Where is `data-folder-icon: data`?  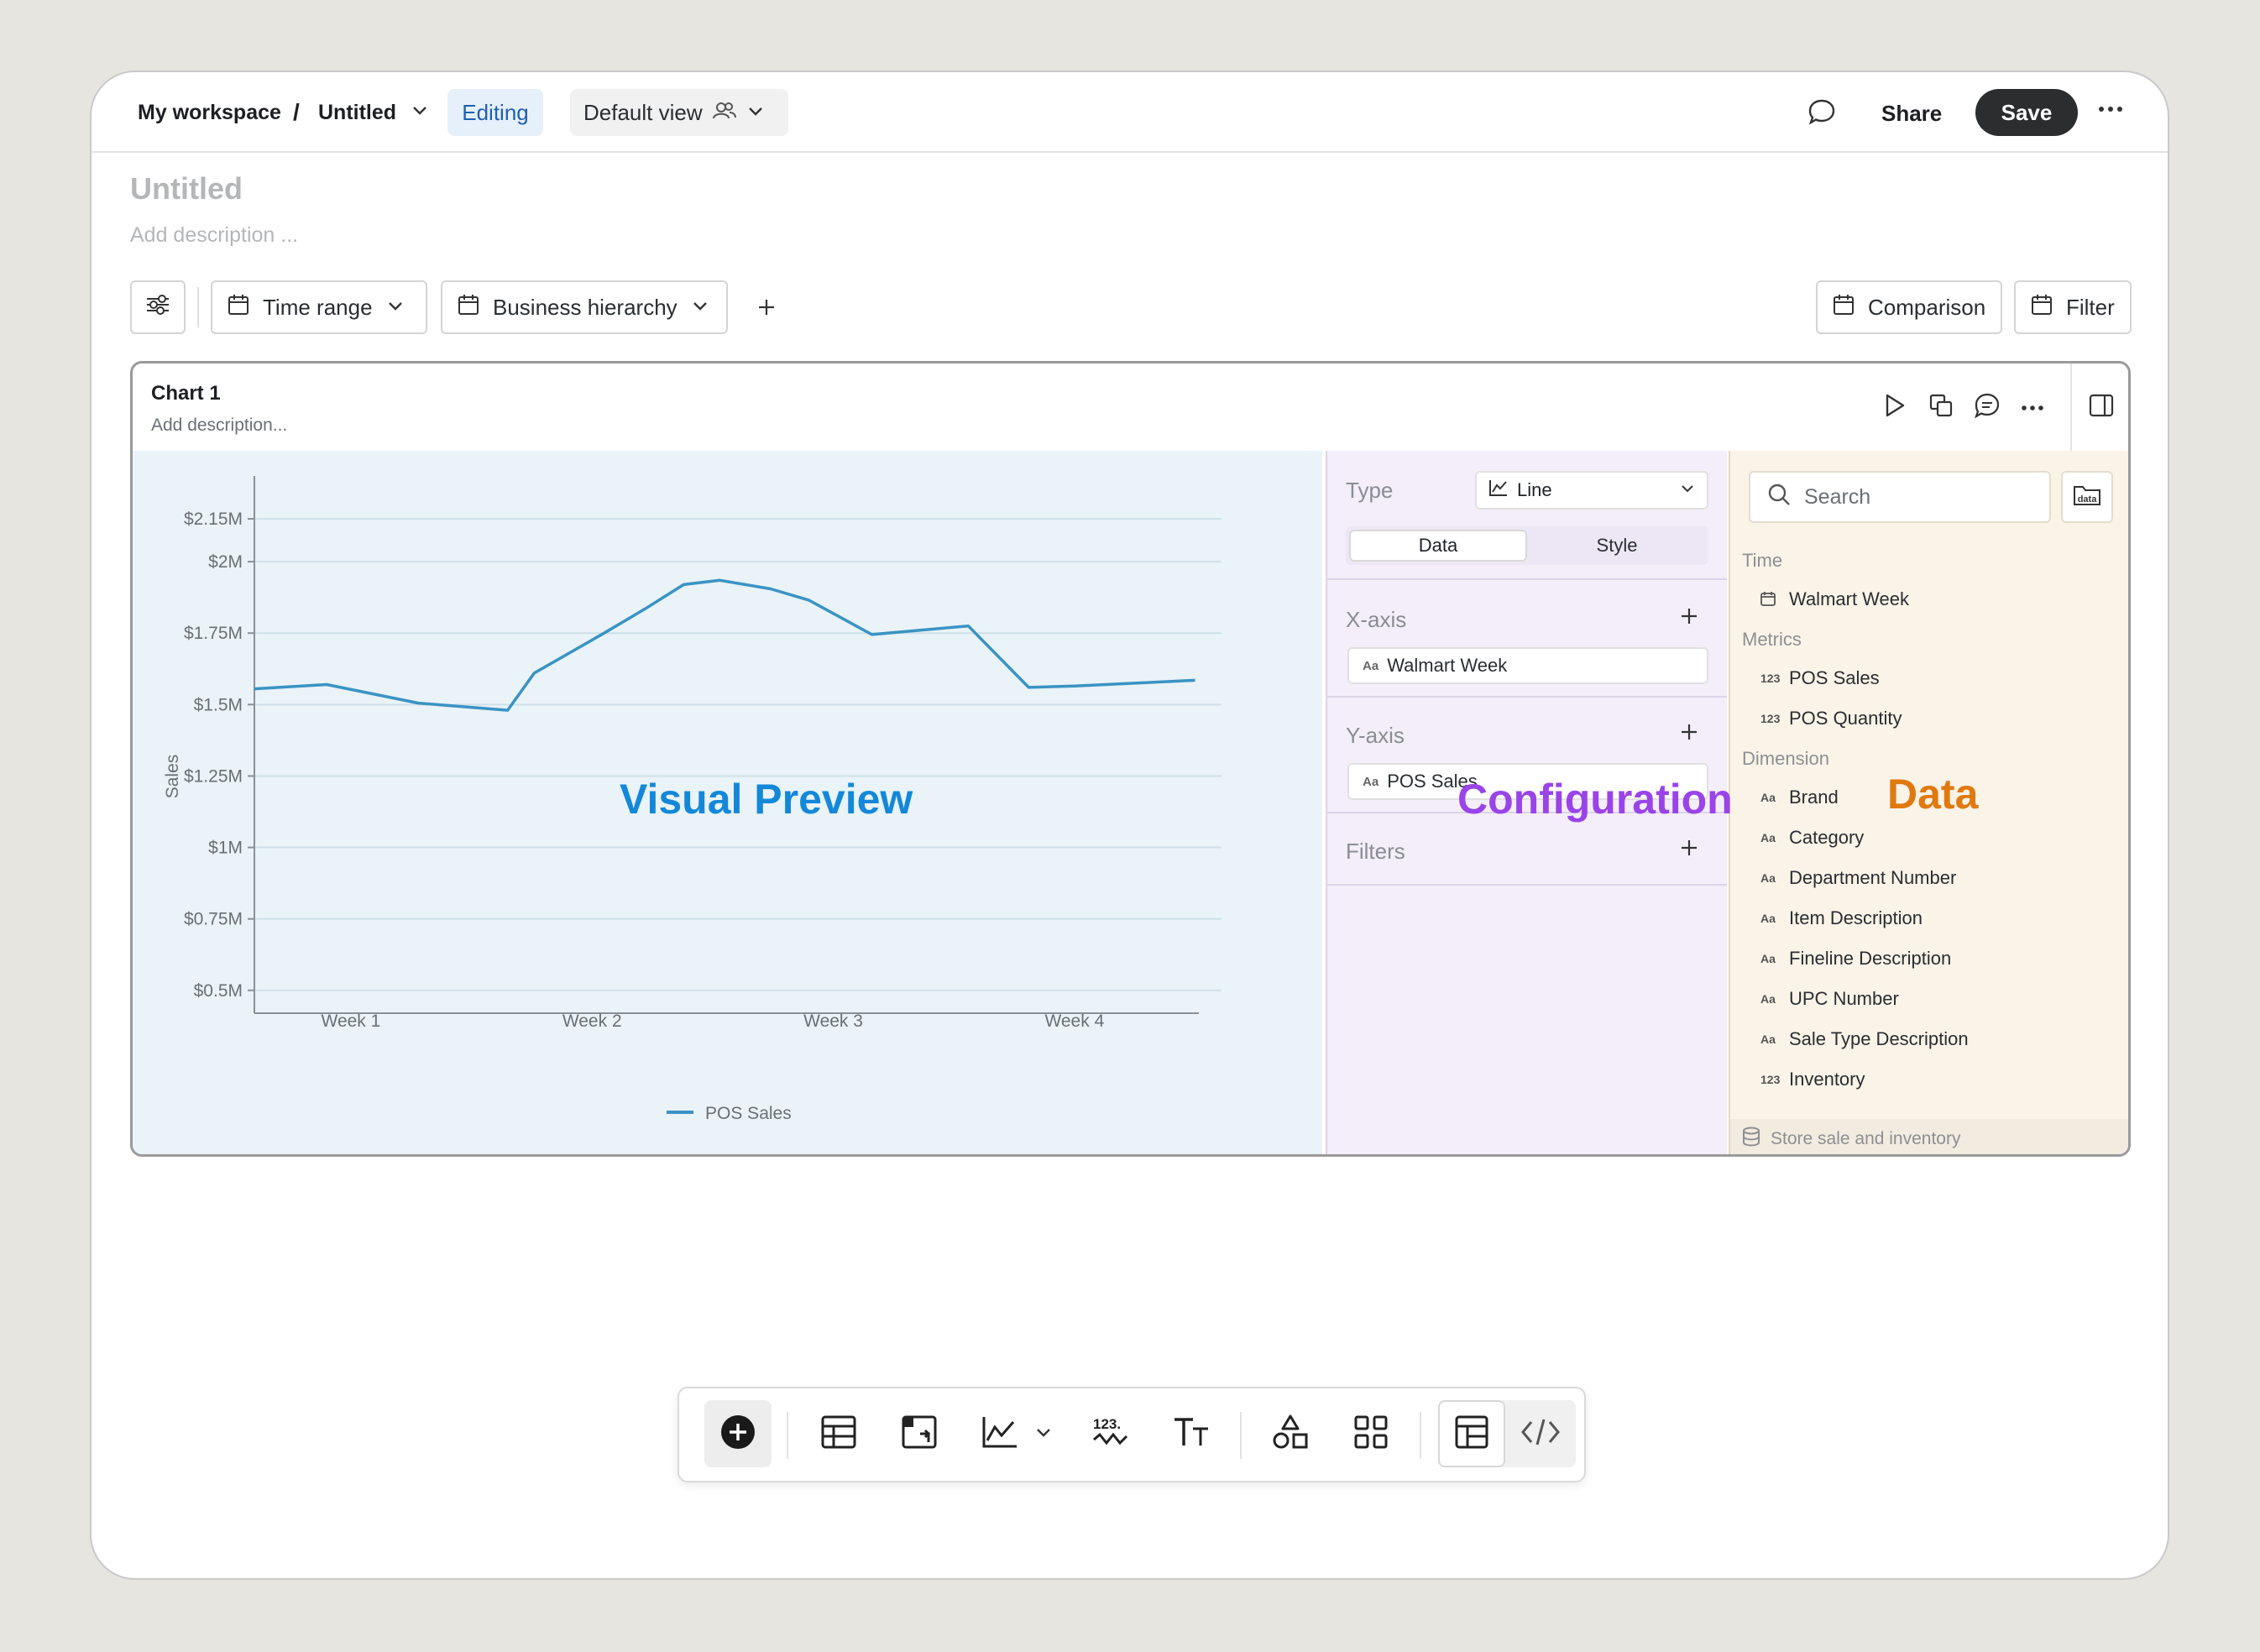
data-folder-icon: data is located at coordinates (2087, 498).